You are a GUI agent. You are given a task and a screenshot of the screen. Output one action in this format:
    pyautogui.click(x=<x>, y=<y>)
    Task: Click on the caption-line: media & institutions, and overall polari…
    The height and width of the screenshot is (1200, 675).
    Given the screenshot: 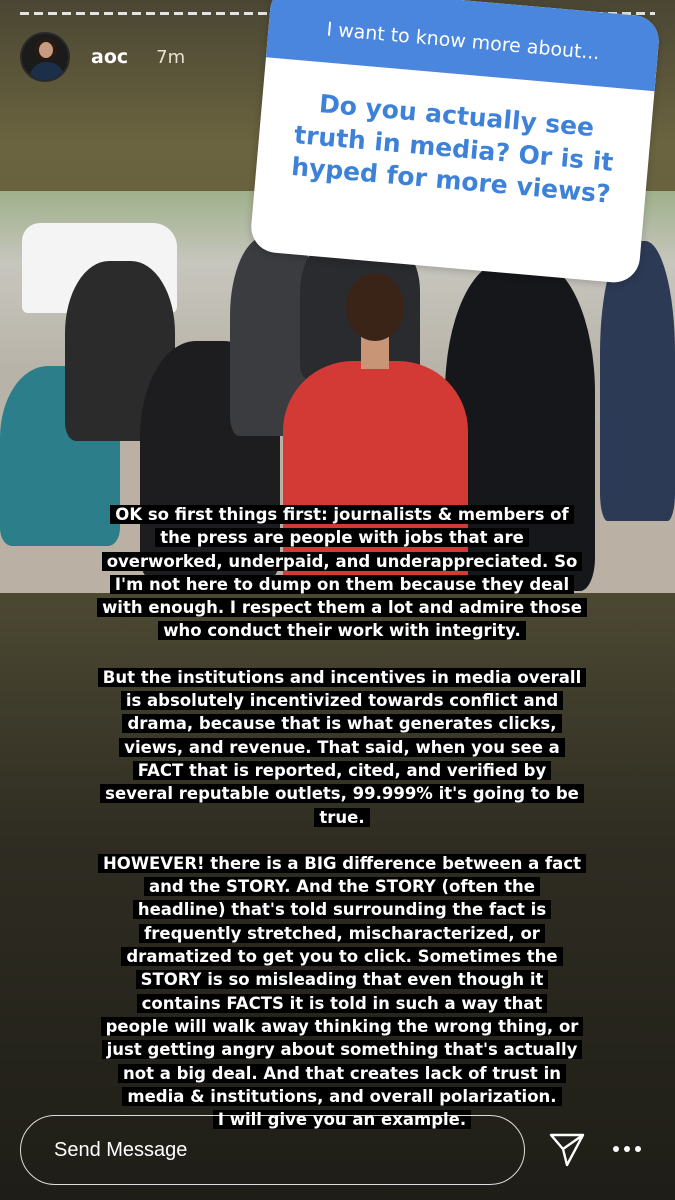 What is the action you would take?
    pyautogui.click(x=342, y=1096)
    